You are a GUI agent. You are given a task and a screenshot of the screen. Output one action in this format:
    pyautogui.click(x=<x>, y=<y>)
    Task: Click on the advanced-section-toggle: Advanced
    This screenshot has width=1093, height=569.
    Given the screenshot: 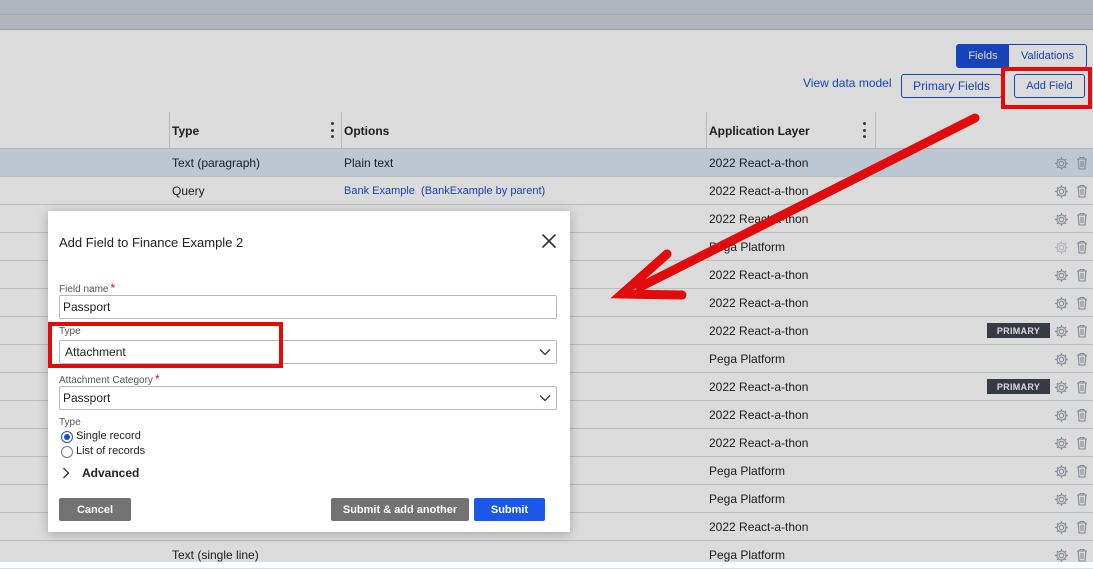 What is the action you would take?
    pyautogui.click(x=100, y=473)
    